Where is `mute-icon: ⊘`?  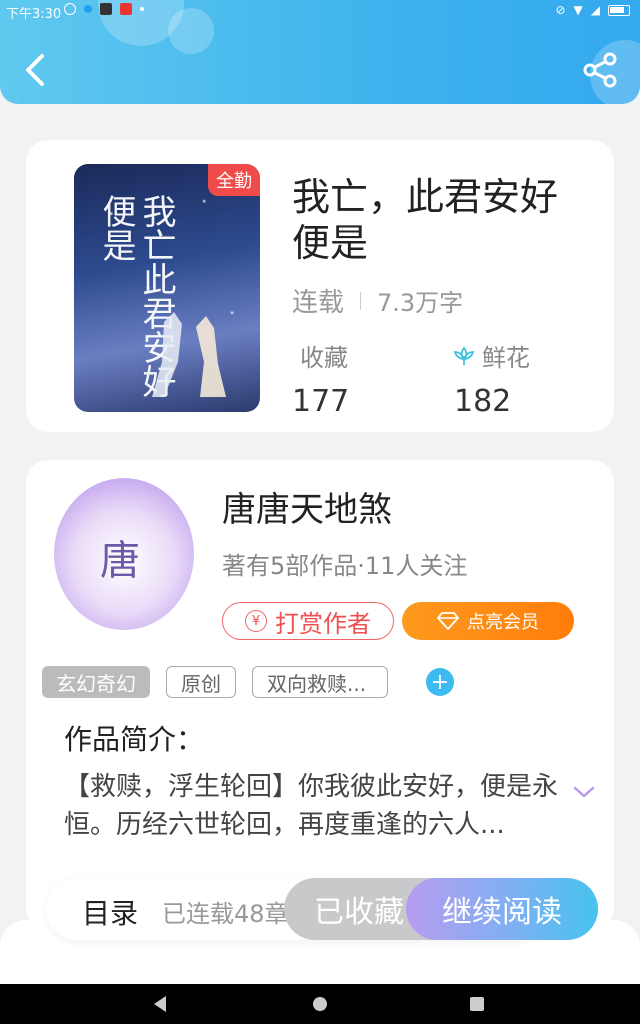
mute-icon: ⊘ is located at coordinates (560, 10).